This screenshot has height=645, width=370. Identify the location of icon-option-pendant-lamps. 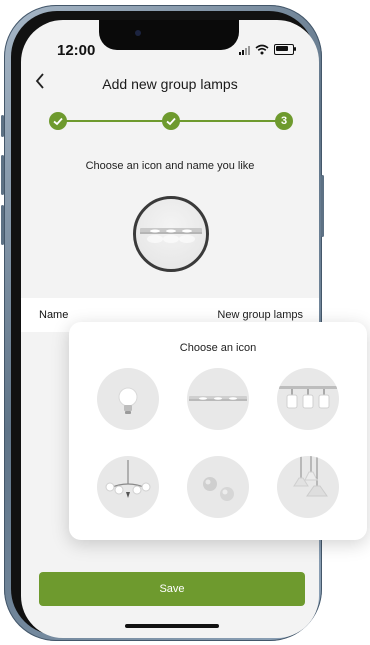
(308, 487).